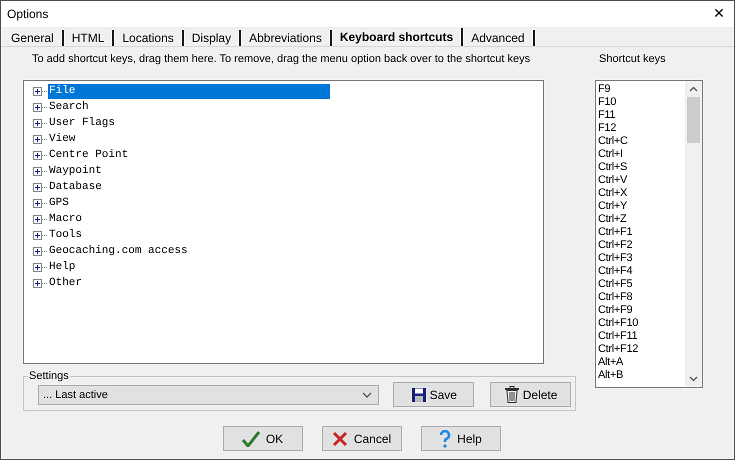  What do you see at coordinates (641, 180) in the screenshot?
I see `shortcut-key-item: Ctrl+V` at bounding box center [641, 180].